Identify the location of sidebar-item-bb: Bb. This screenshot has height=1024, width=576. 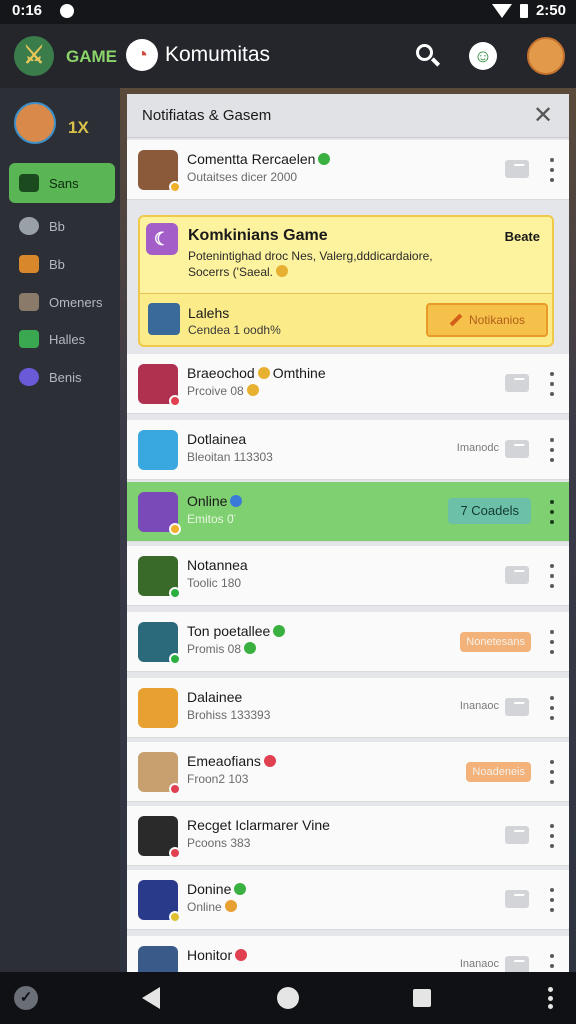
(62, 226).